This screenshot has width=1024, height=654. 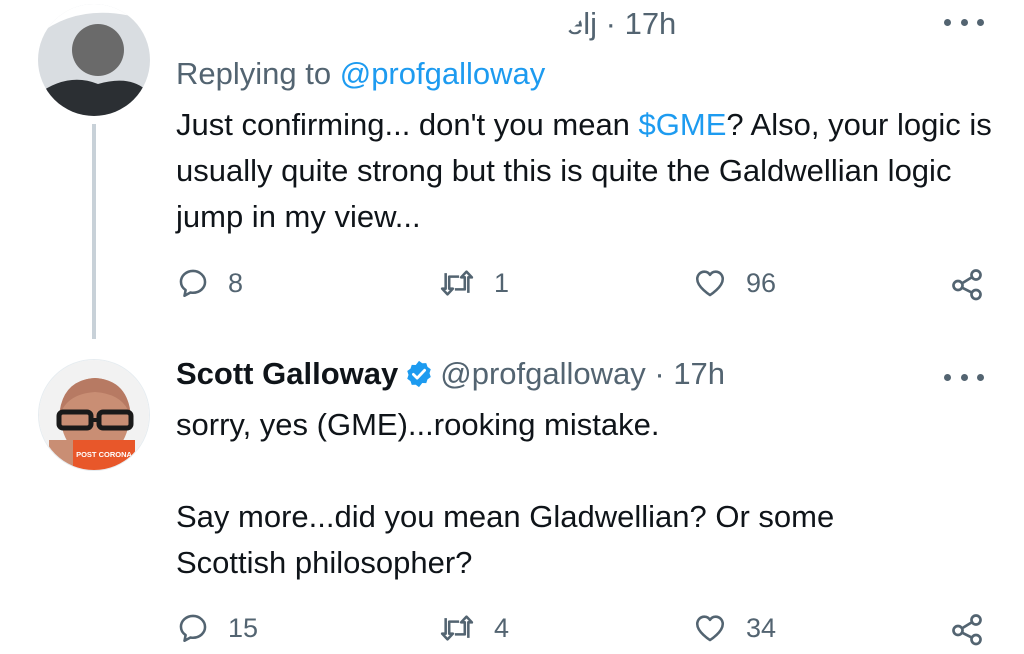 I want to click on retweet-button: 4, so click(x=473, y=628).